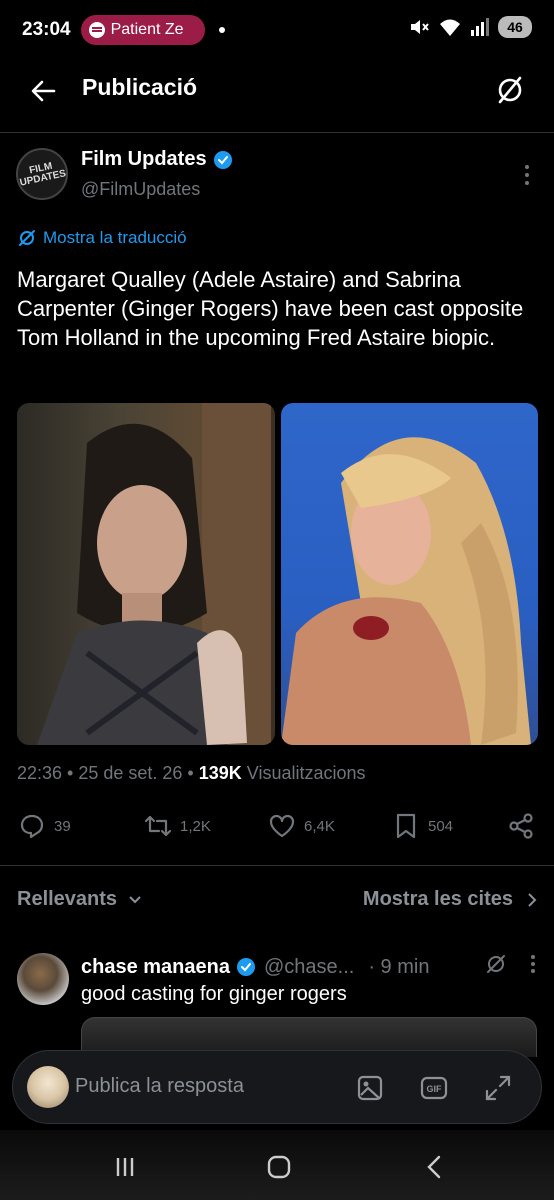 Image resolution: width=554 pixels, height=1200 pixels. What do you see at coordinates (155, 967) in the screenshot?
I see `reply-author-name: chase manaena` at bounding box center [155, 967].